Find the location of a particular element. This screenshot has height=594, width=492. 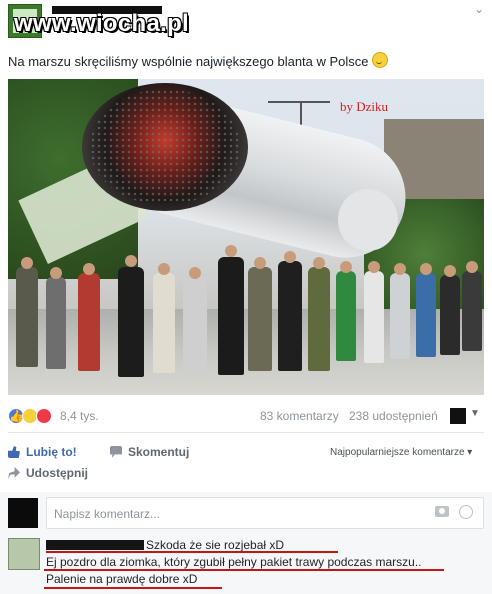

divider is located at coordinates (246, 432).